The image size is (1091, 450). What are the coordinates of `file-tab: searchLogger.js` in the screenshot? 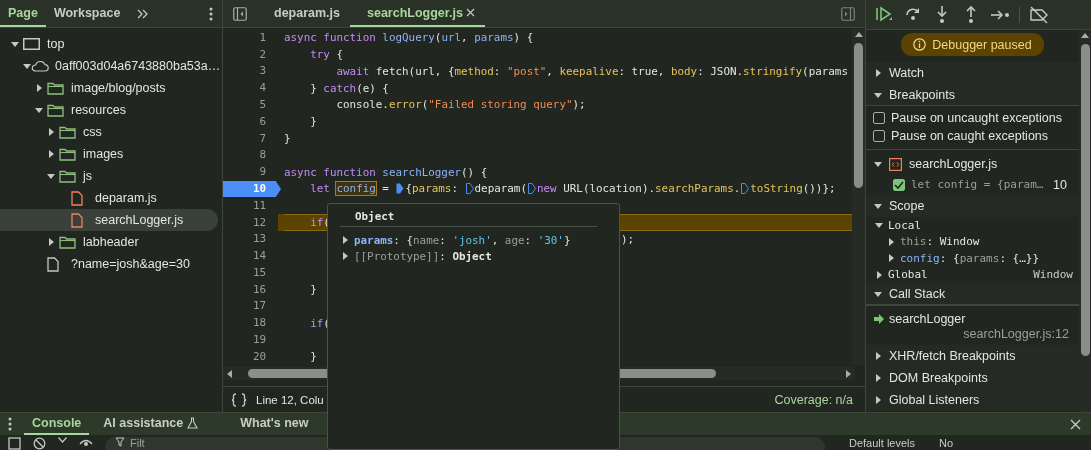 It's located at (417, 14).